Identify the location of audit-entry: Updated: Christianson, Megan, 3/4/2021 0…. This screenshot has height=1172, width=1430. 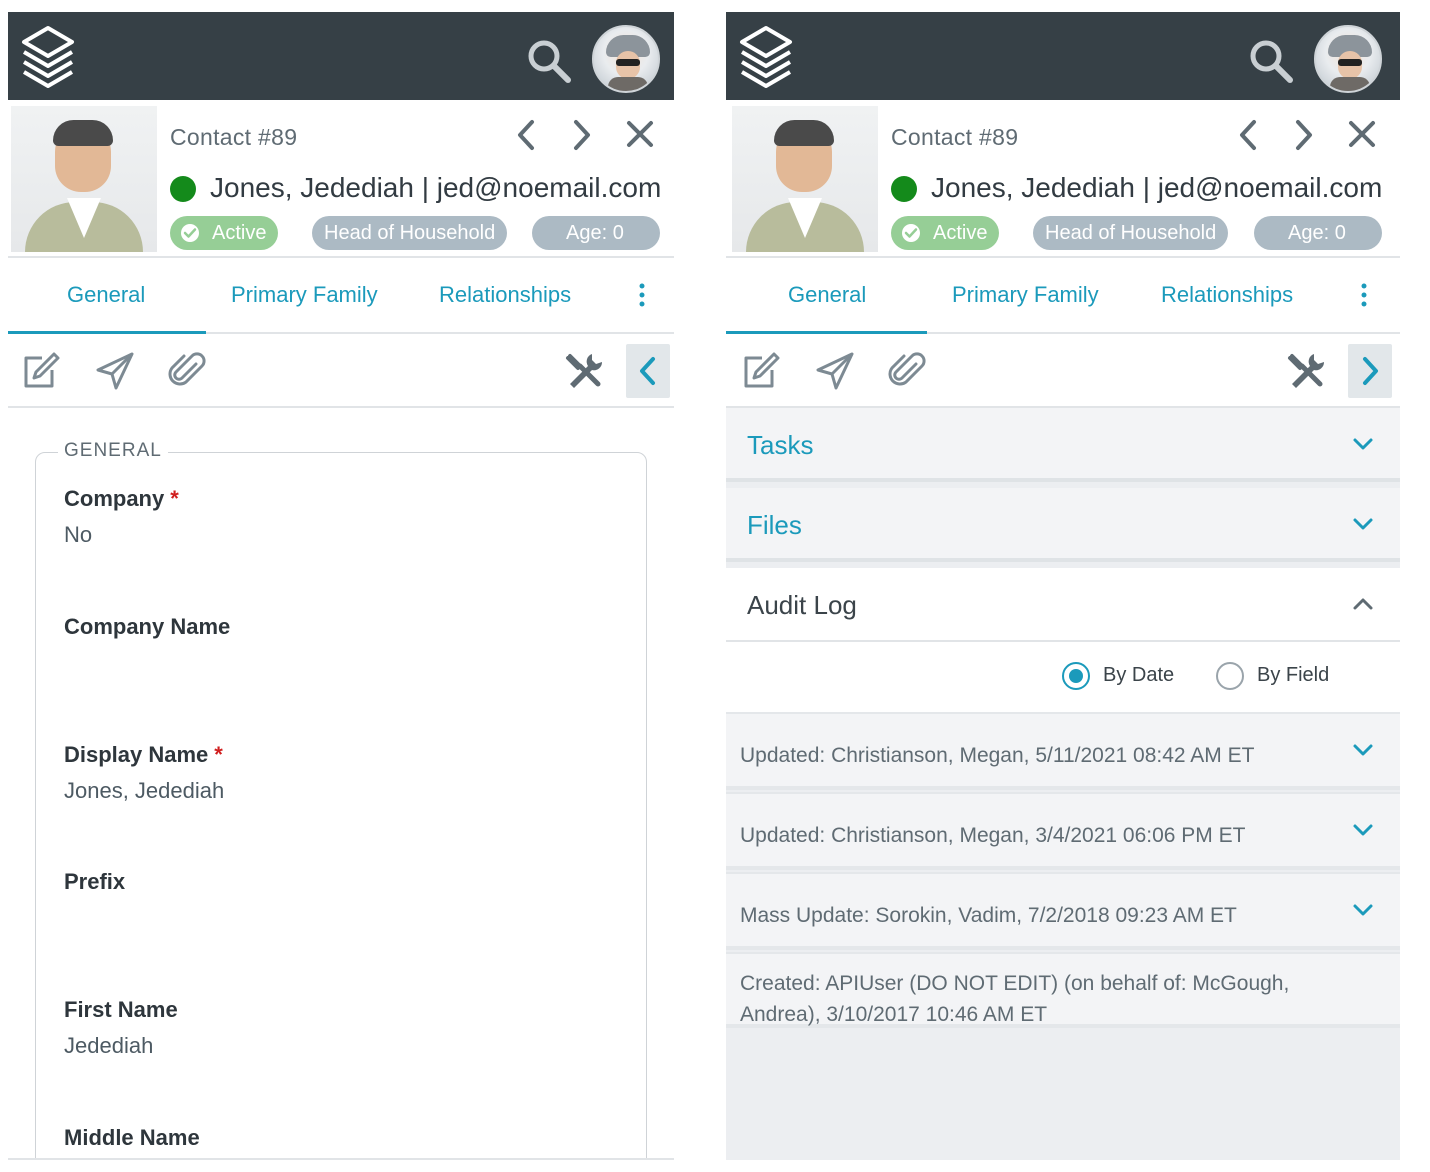
(1063, 831).